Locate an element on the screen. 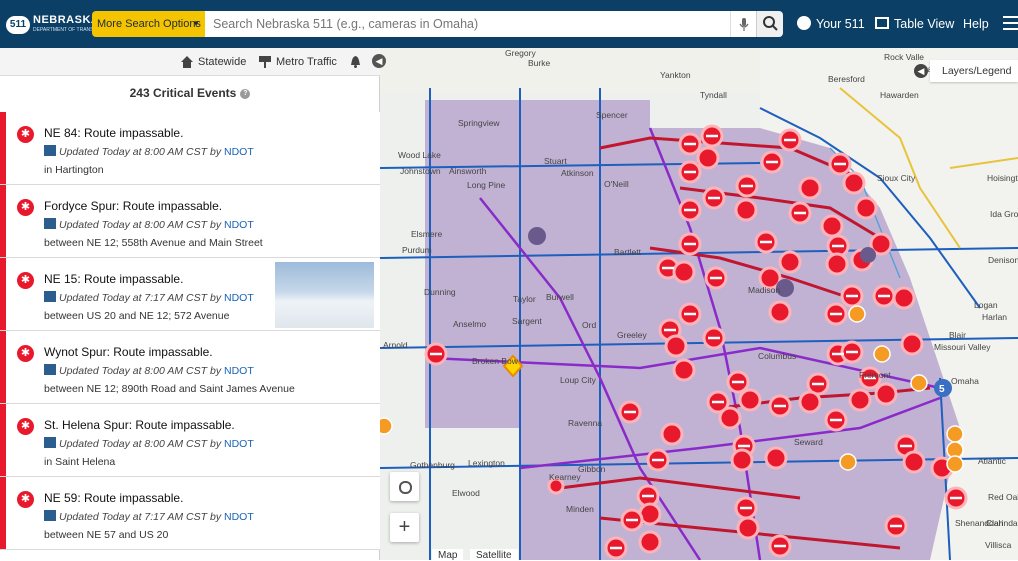  search-button is located at coordinates (769, 24).